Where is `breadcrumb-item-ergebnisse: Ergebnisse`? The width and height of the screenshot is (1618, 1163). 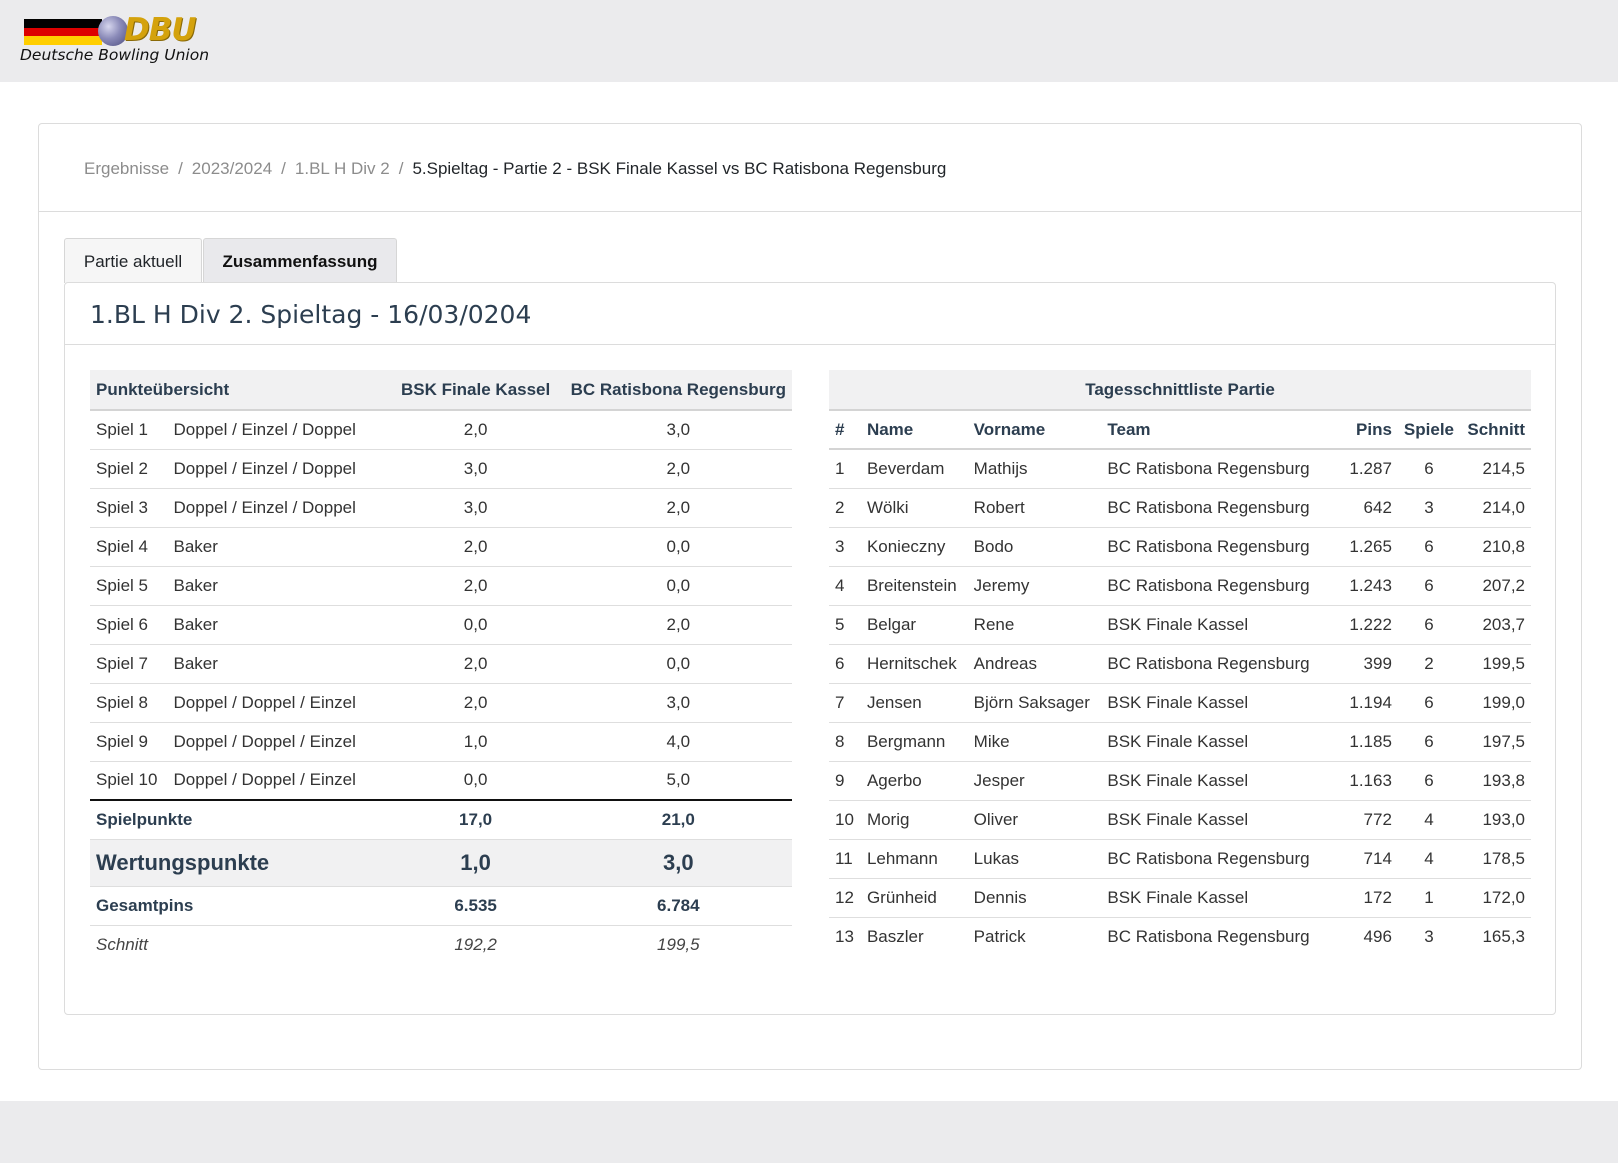 breadcrumb-item-ergebnisse: Ergebnisse is located at coordinates (126, 168).